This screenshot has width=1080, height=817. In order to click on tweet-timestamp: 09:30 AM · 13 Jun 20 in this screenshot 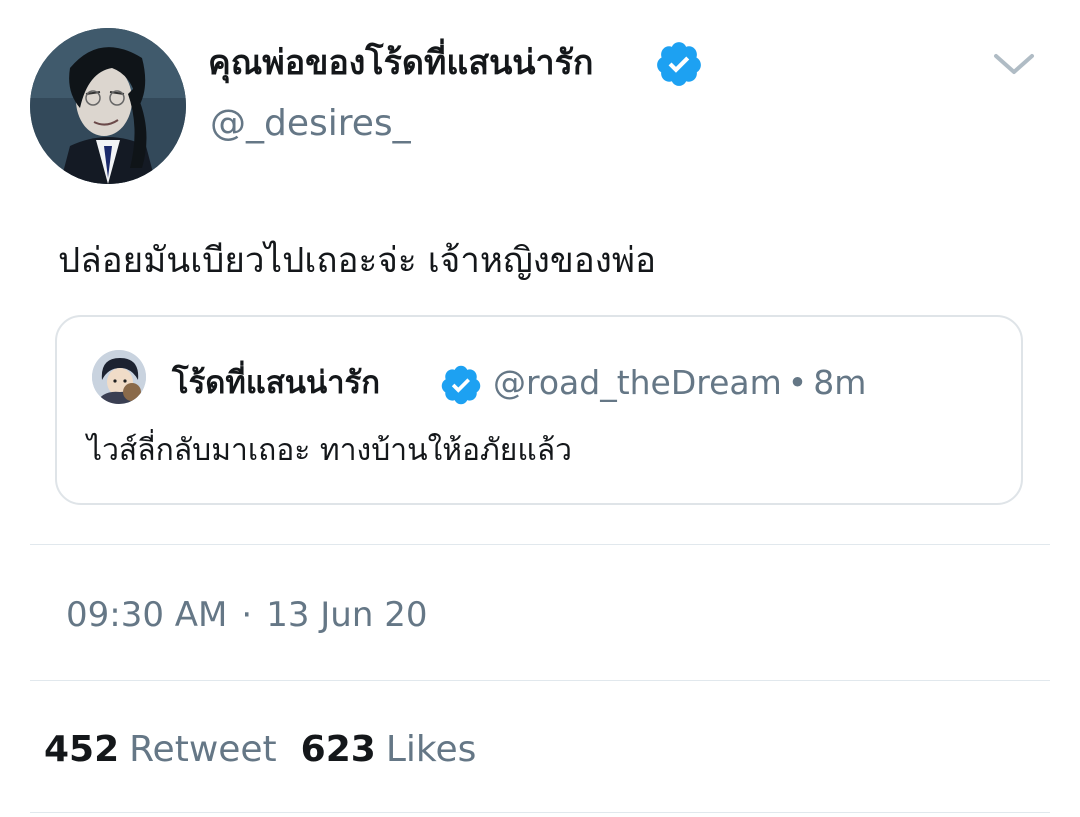, I will do `click(246, 615)`.